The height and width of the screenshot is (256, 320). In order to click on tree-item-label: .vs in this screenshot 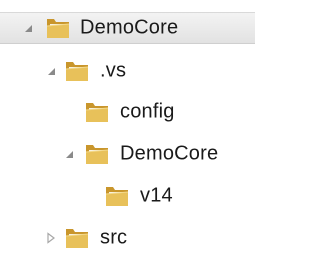, I will do `click(113, 70)`.